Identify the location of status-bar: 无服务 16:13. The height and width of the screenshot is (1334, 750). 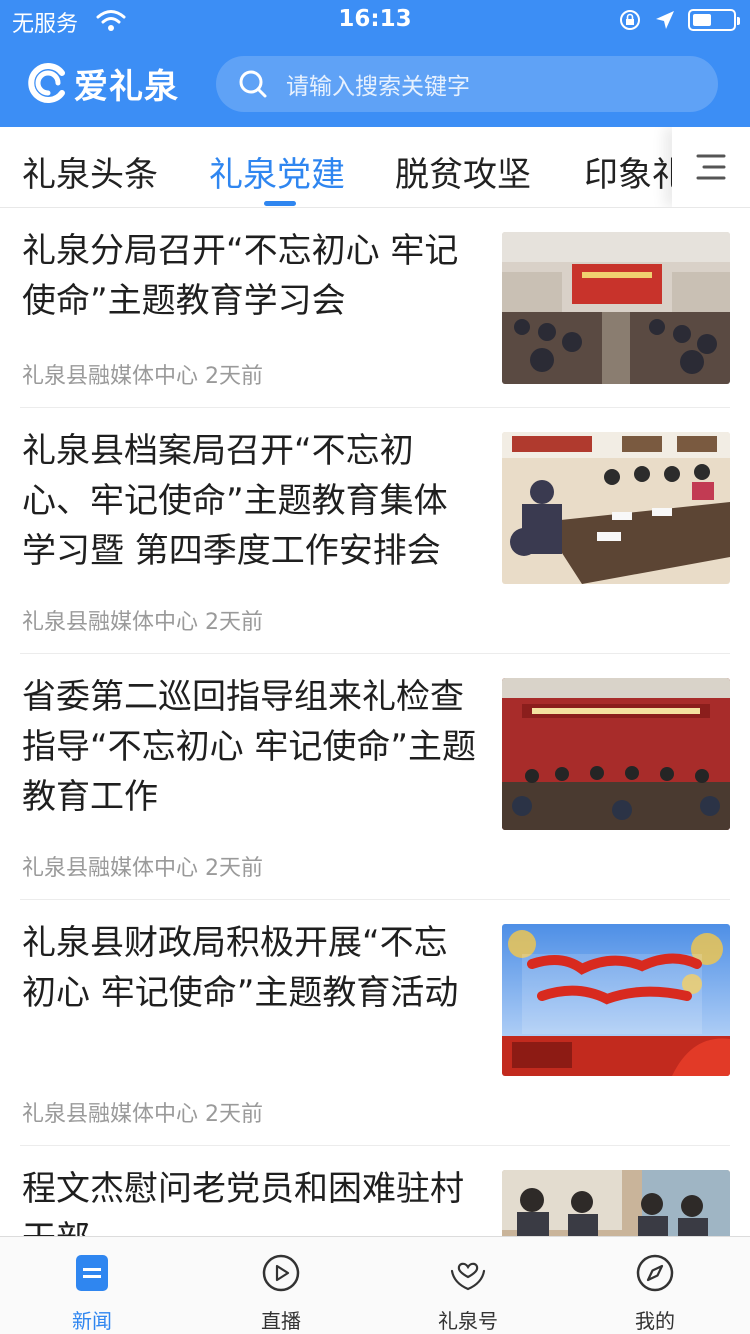
(375, 21).